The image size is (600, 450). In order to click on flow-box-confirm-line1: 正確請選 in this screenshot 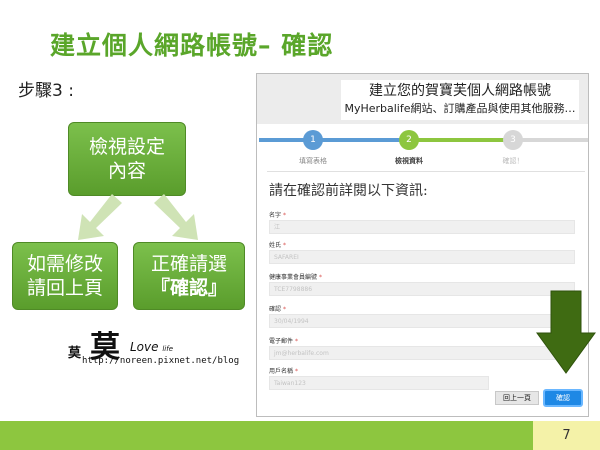, I will do `click(188, 264)`.